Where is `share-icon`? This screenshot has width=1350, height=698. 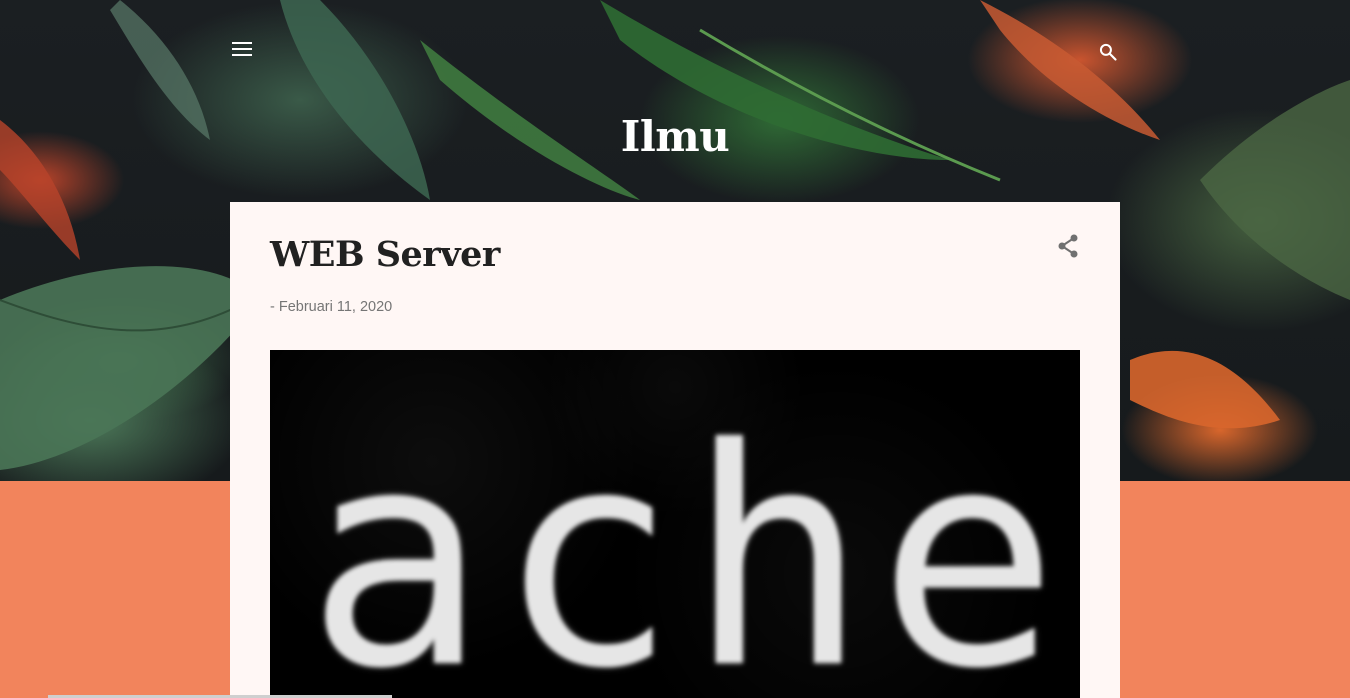 share-icon is located at coordinates (1068, 246).